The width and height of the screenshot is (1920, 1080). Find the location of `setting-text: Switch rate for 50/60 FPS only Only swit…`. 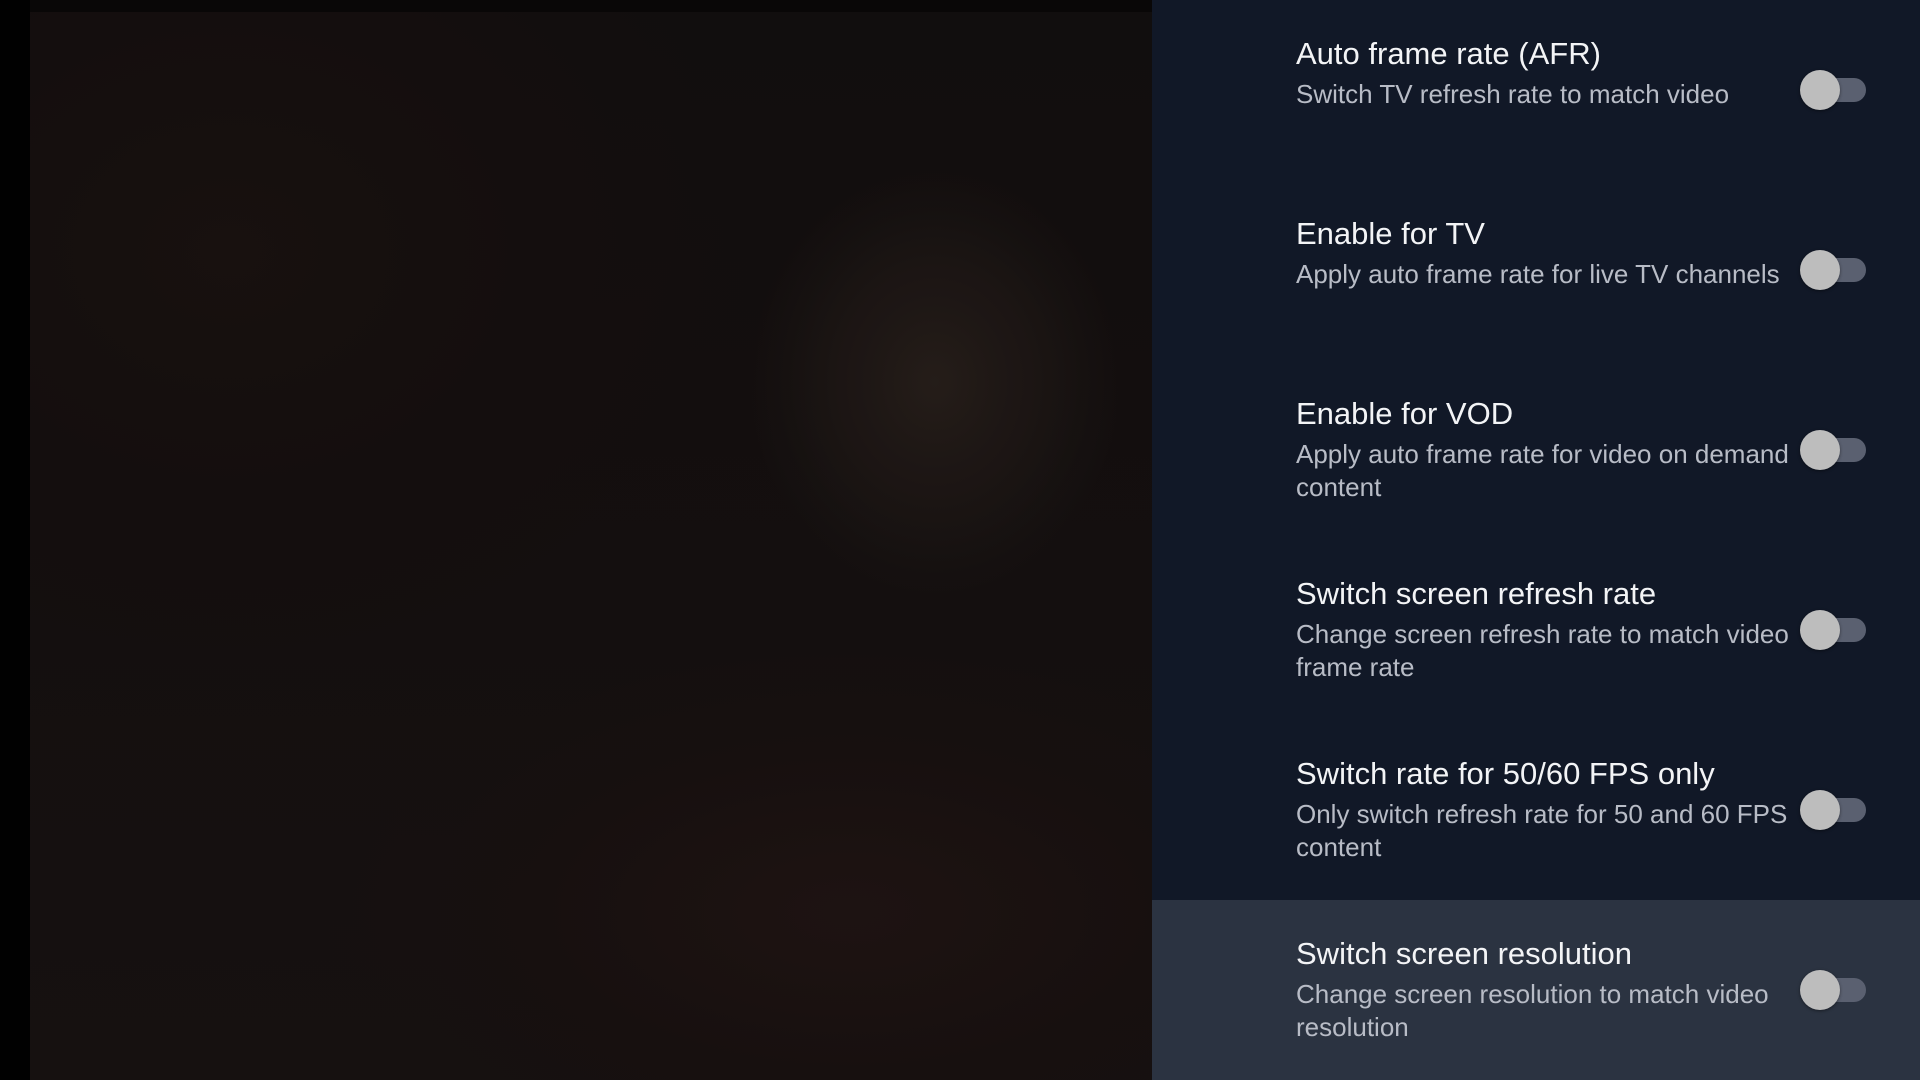

setting-text: Switch rate for 50/60 FPS only Only swit… is located at coordinates (1576, 809).